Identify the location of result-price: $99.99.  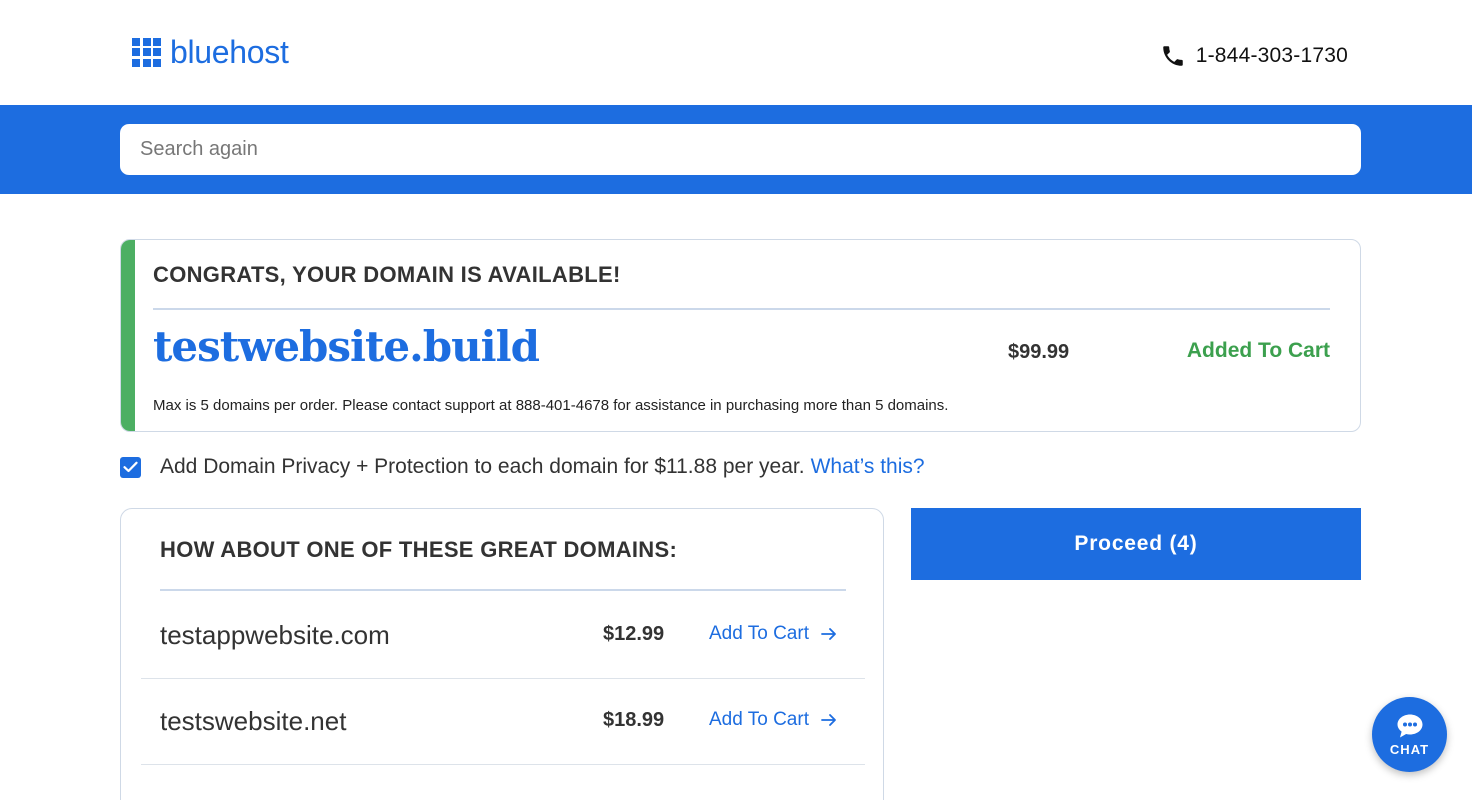
(1039, 352).